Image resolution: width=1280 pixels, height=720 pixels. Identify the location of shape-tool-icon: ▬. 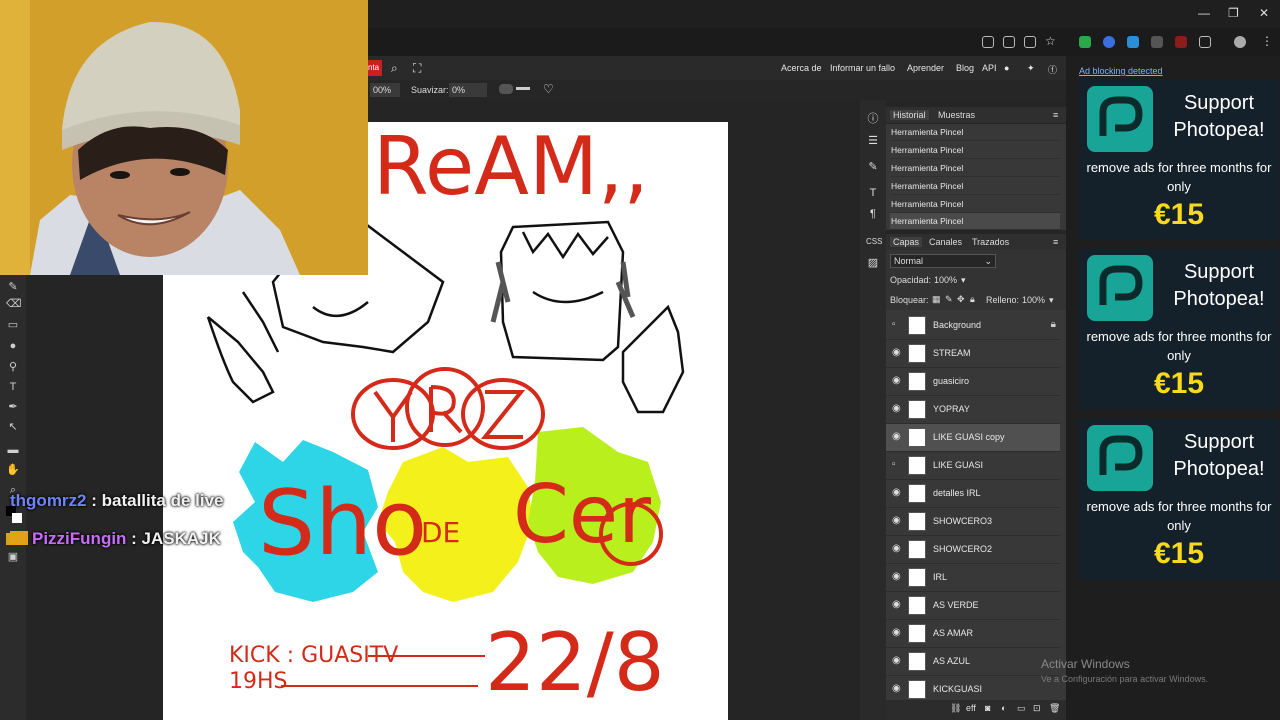
(13, 450).